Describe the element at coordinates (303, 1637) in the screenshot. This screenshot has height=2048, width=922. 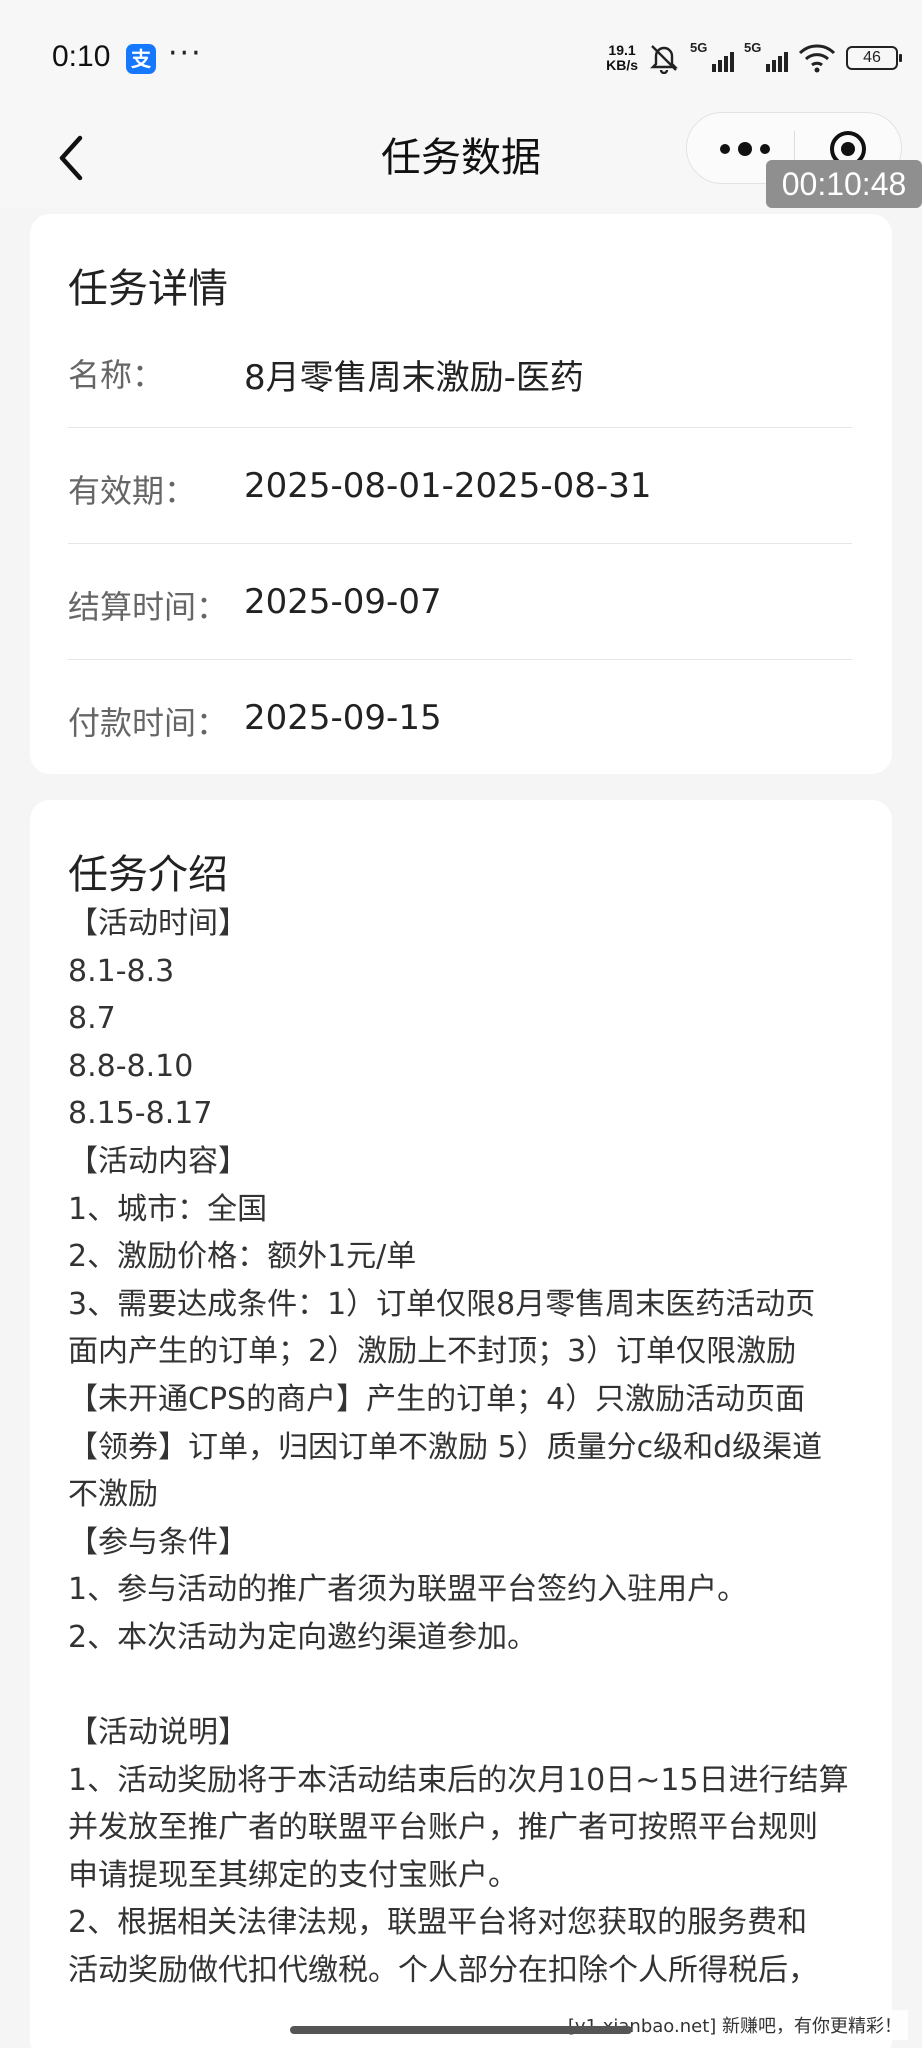
I see `intro-line: 2、本次活动为定向邀约渠道参加。` at that location.